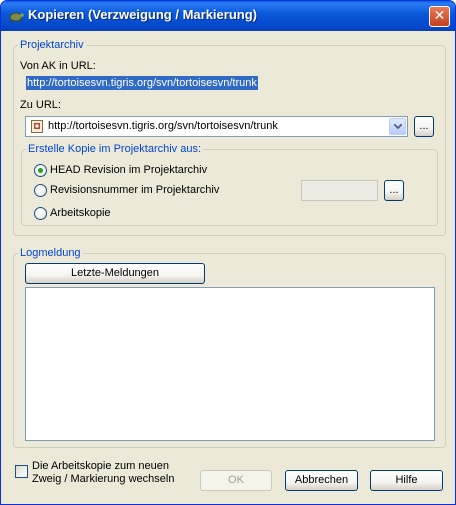 The width and height of the screenshot is (456, 505). What do you see at coordinates (21, 471) in the screenshot?
I see `switch-working-copy-checkbox` at bounding box center [21, 471].